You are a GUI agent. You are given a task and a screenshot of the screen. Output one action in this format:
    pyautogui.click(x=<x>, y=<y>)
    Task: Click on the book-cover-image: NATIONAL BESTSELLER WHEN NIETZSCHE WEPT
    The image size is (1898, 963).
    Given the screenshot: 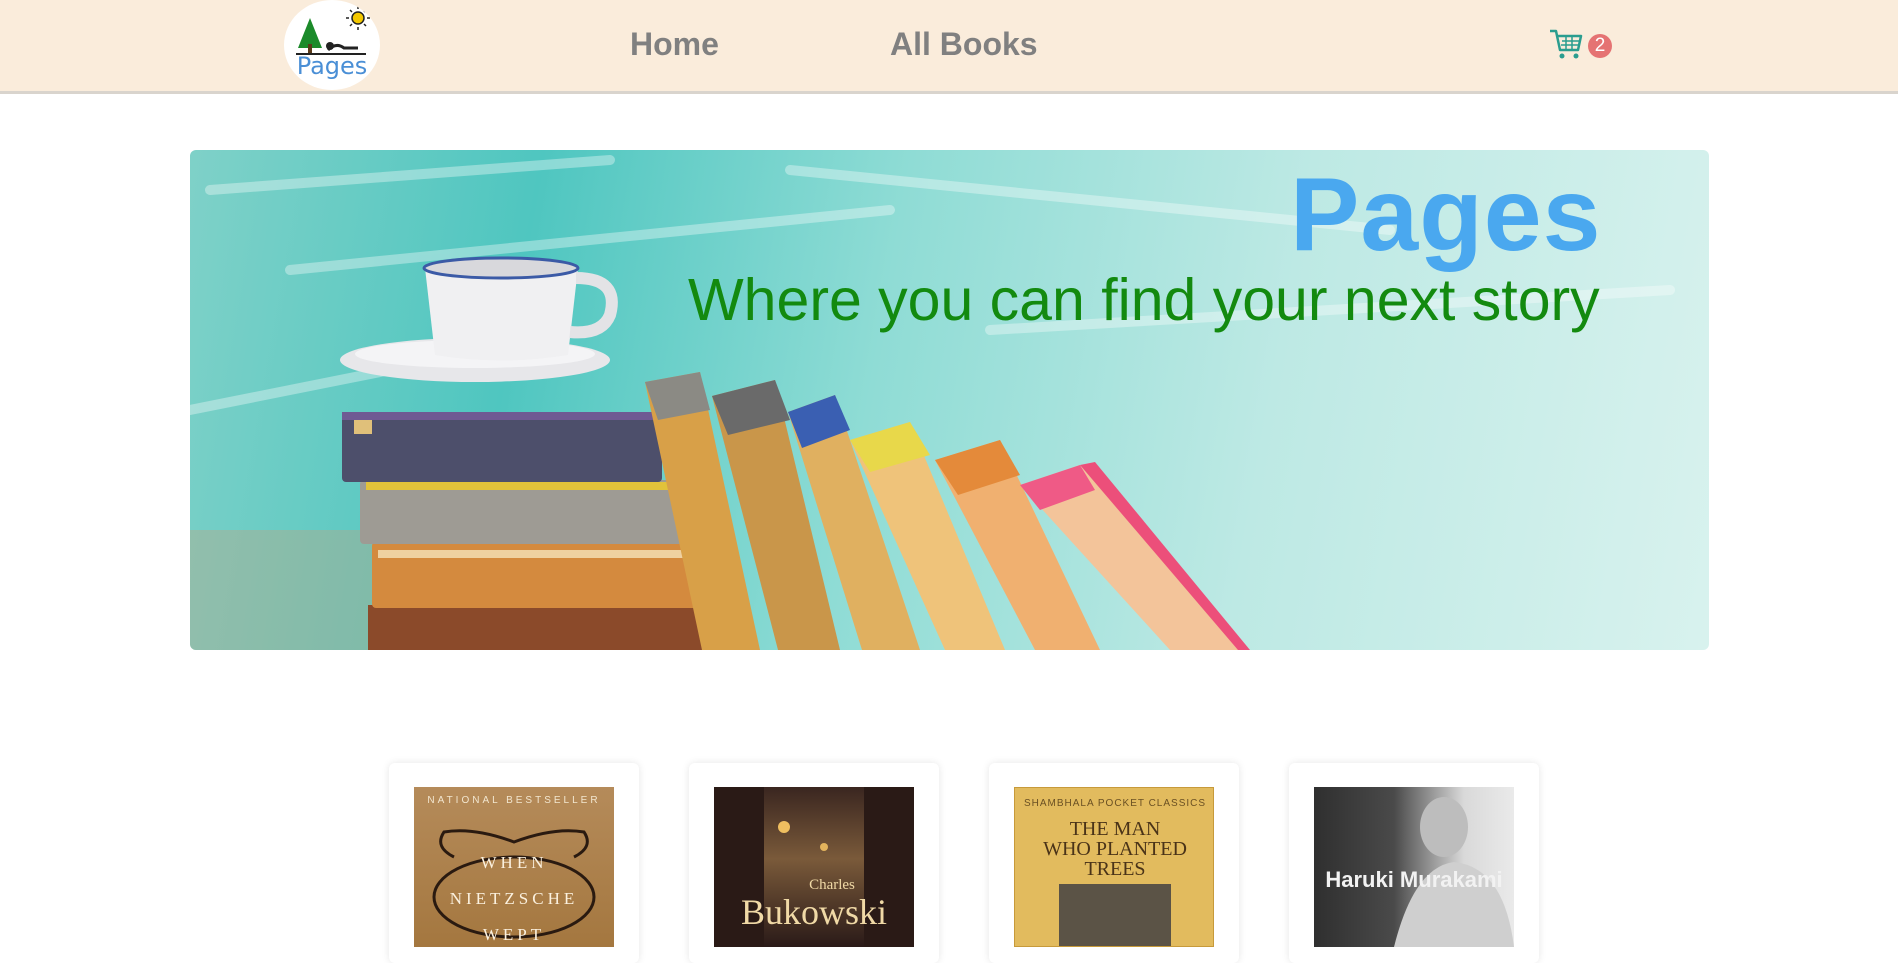 What is the action you would take?
    pyautogui.click(x=514, y=867)
    